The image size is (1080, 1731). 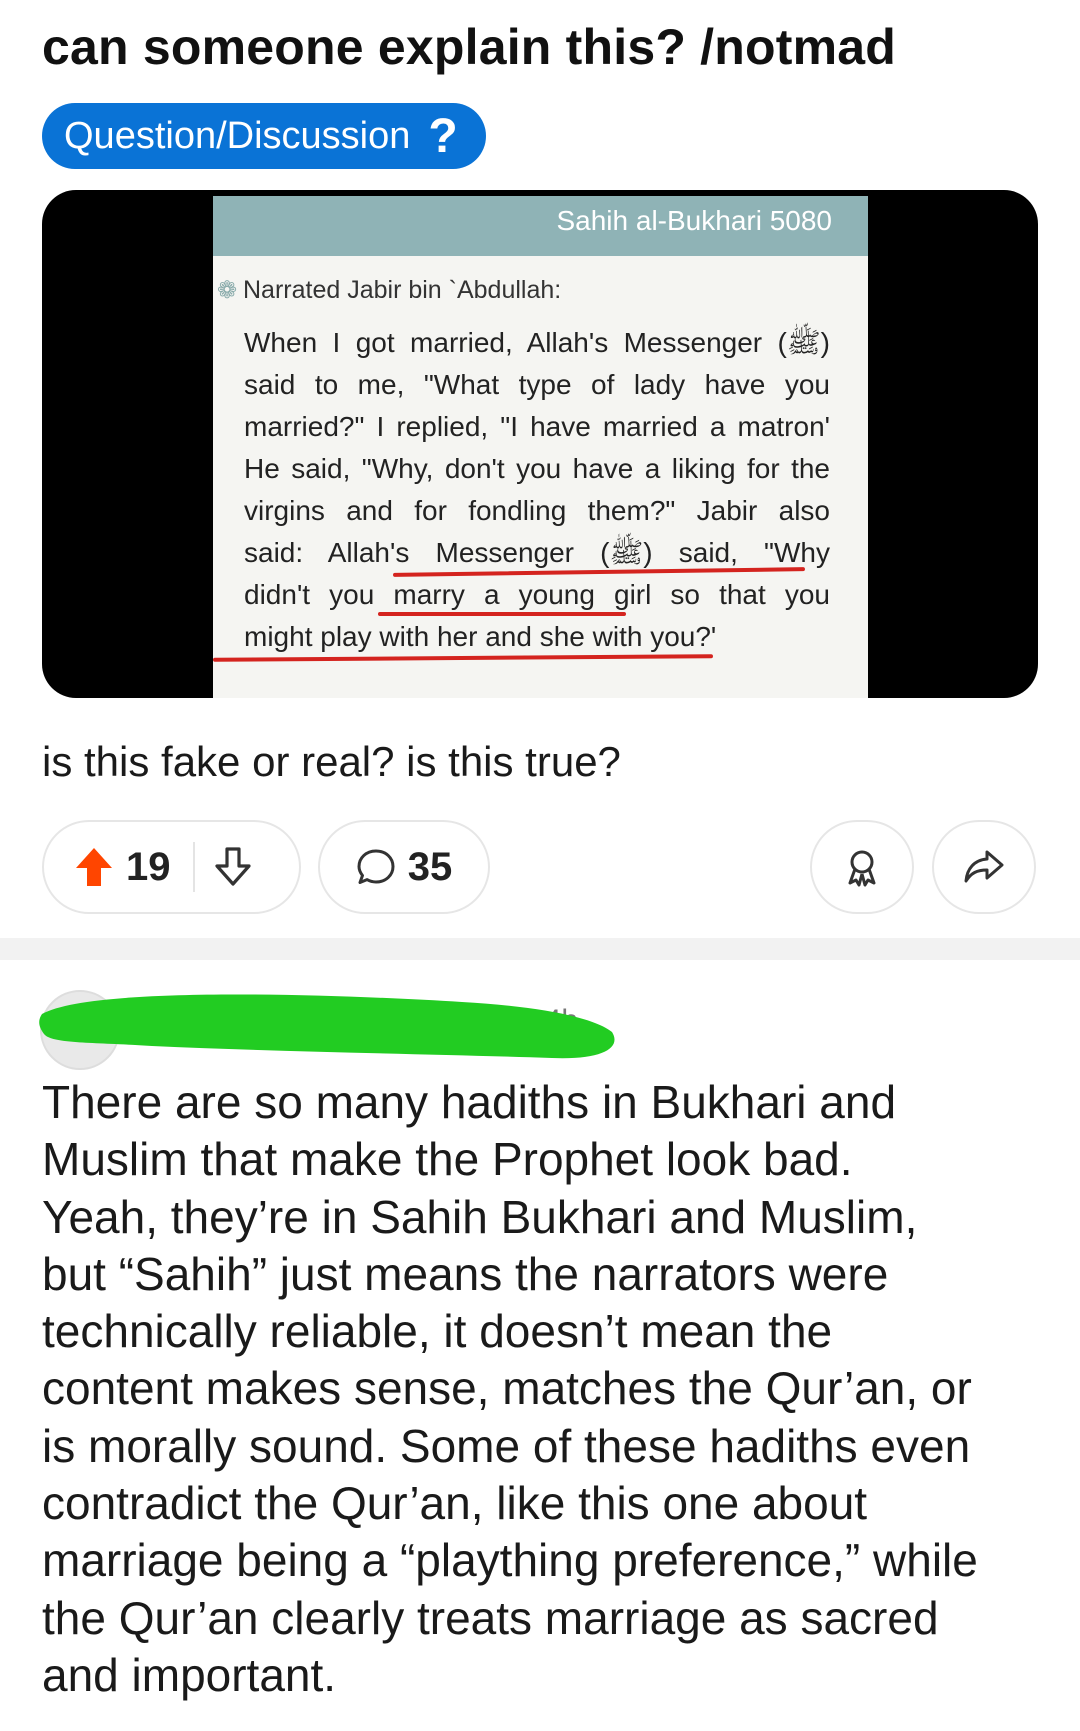 I want to click on vote-count: 19, so click(x=148, y=866).